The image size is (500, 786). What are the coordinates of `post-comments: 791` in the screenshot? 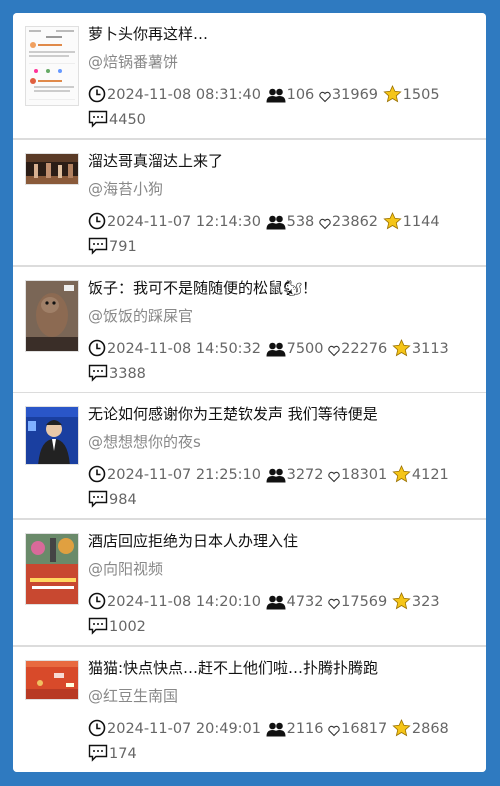 It's located at (112, 246).